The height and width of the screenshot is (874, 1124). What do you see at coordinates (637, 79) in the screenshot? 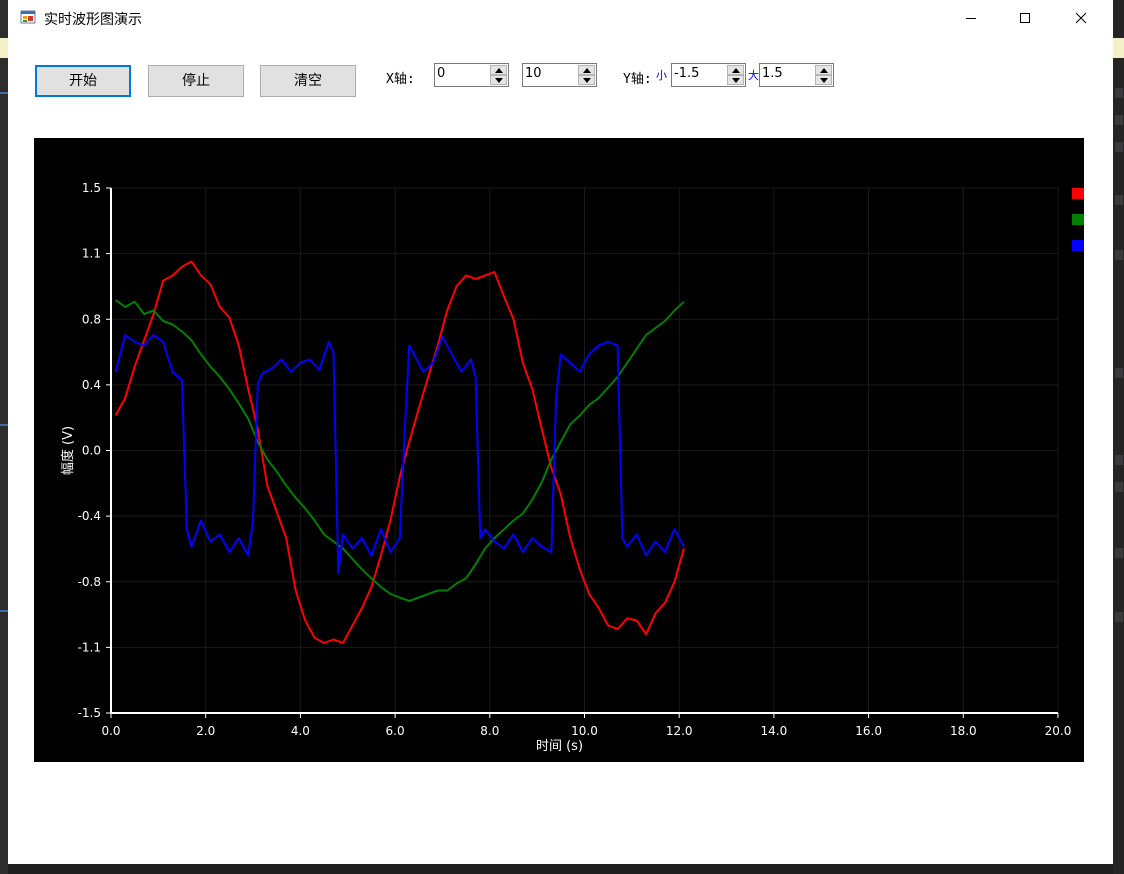
I see `y-axis-label: Y轴:` at bounding box center [637, 79].